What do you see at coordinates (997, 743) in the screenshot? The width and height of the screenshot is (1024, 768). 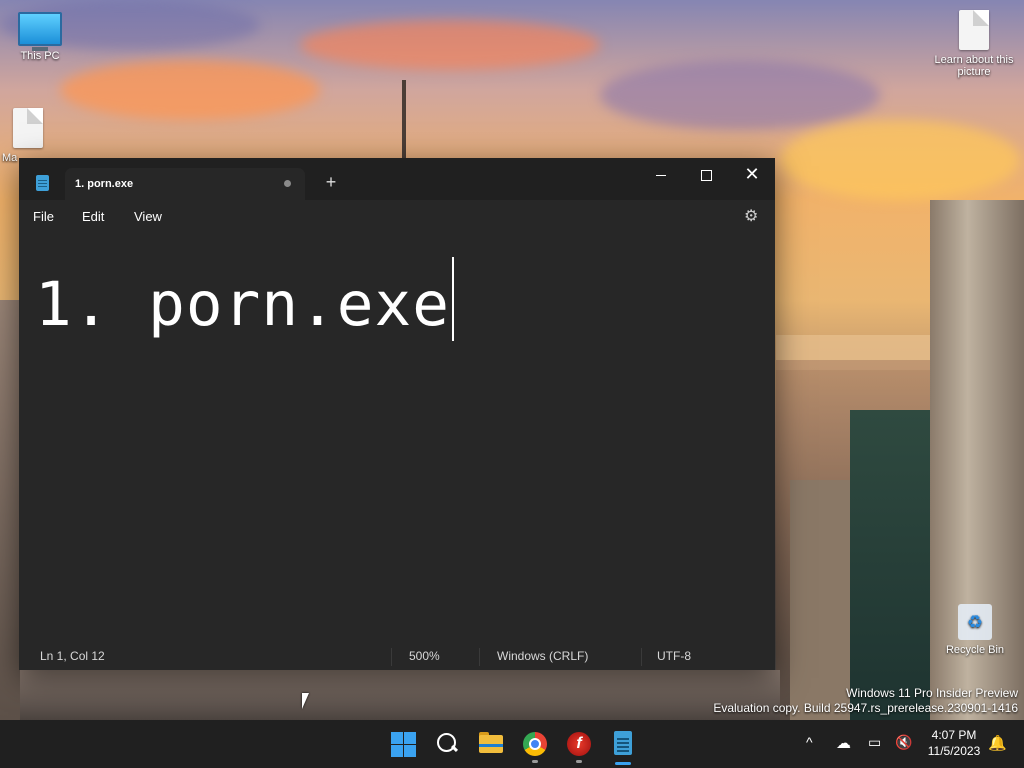 I see `notification-bell-icon: 🔔` at bounding box center [997, 743].